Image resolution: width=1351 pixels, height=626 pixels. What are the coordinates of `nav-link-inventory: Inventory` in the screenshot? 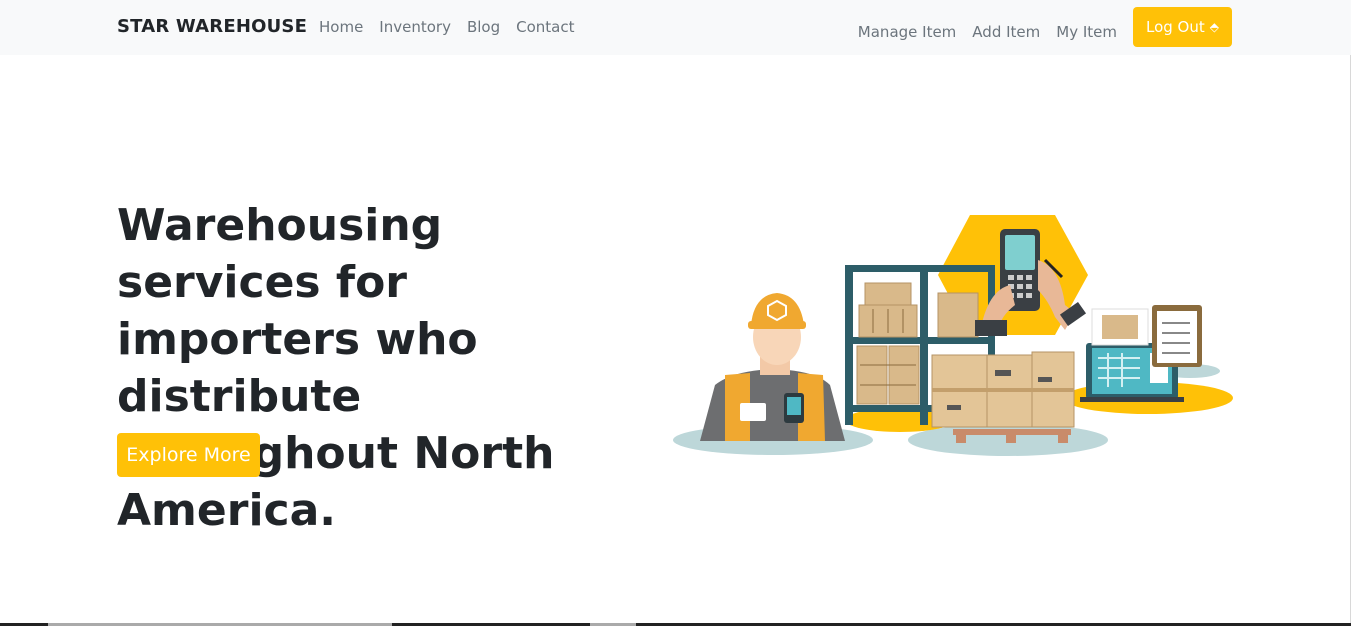 It's located at (415, 27).